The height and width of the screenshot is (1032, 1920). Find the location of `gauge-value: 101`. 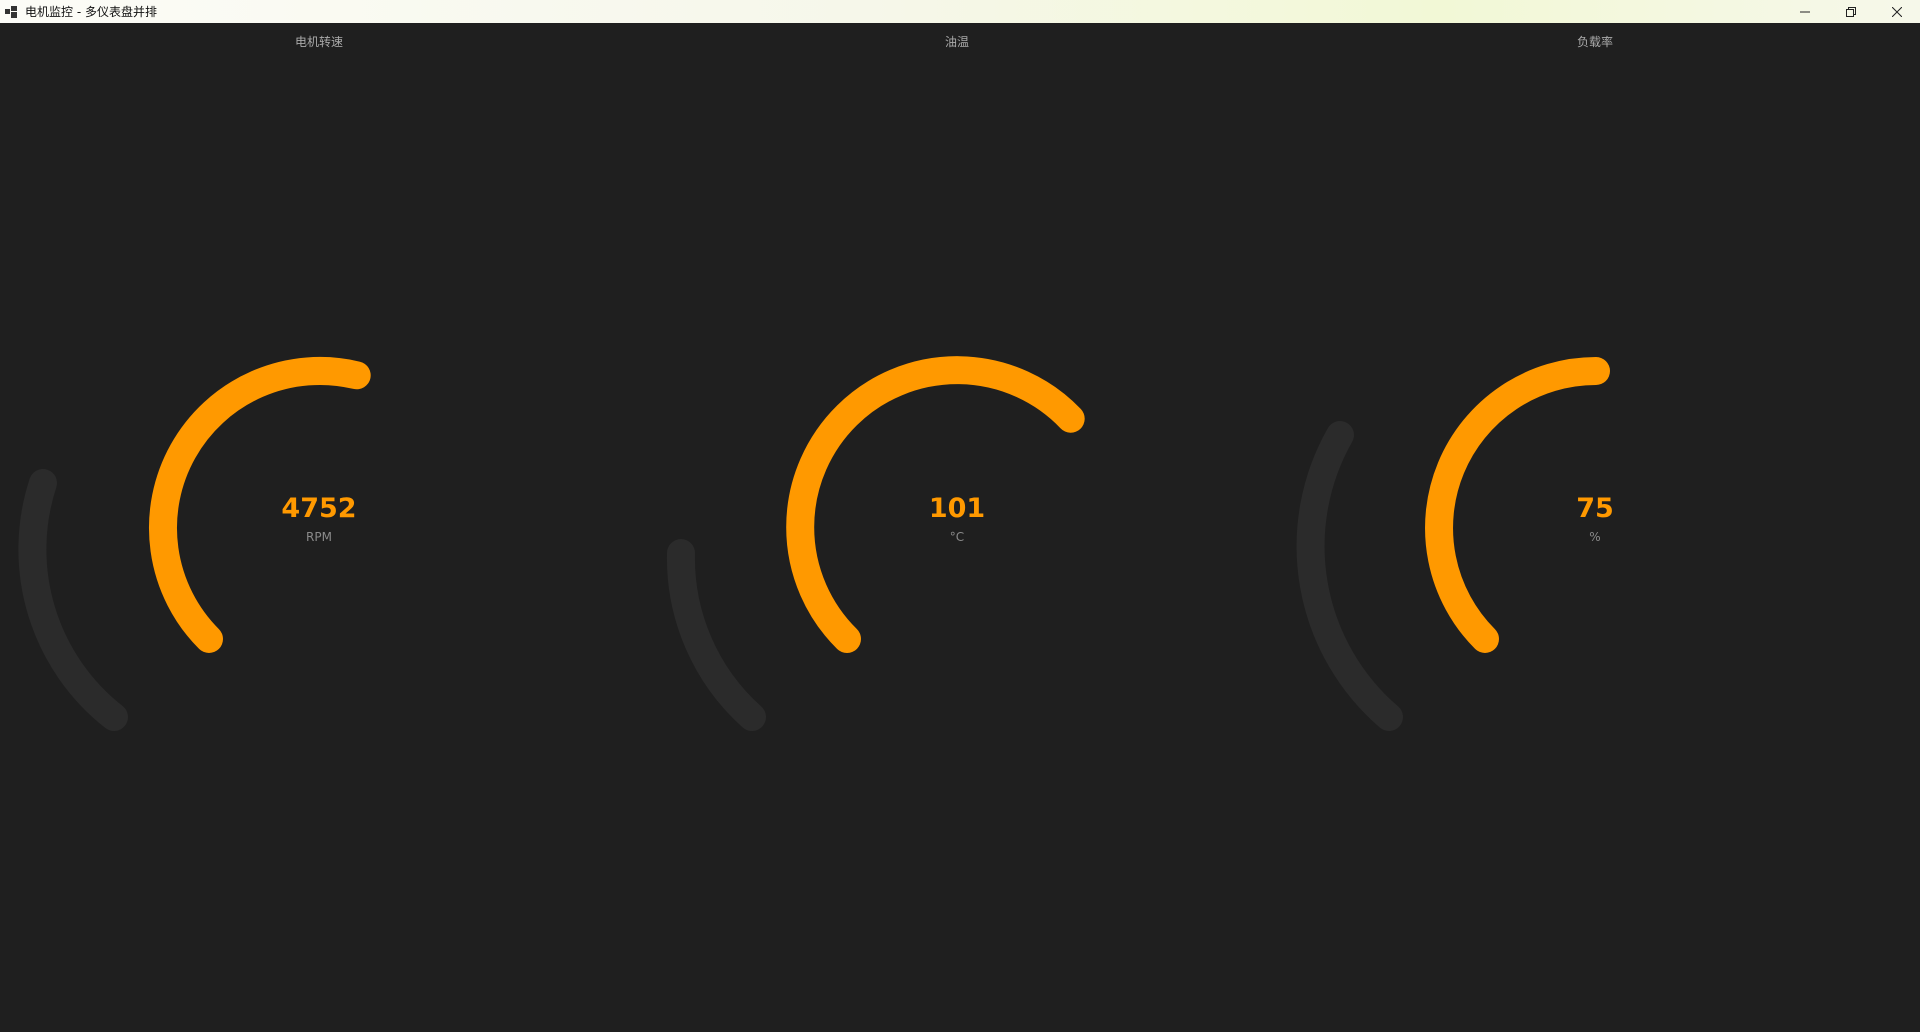

gauge-value: 101 is located at coordinates (957, 508).